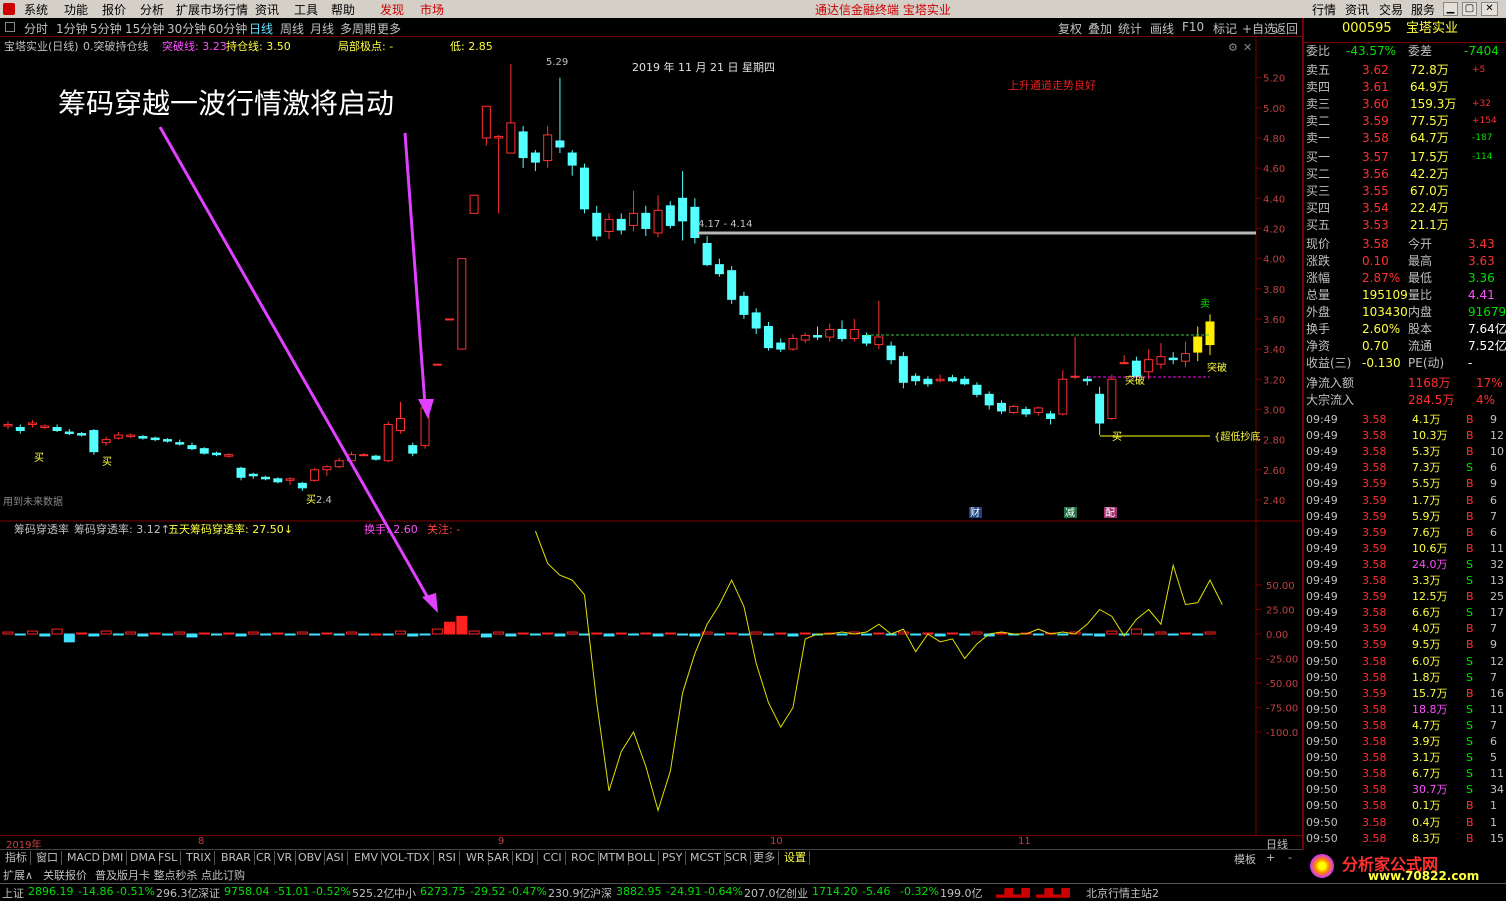  What do you see at coordinates (1162, 28) in the screenshot?
I see `chart-tool: 画线` at bounding box center [1162, 28].